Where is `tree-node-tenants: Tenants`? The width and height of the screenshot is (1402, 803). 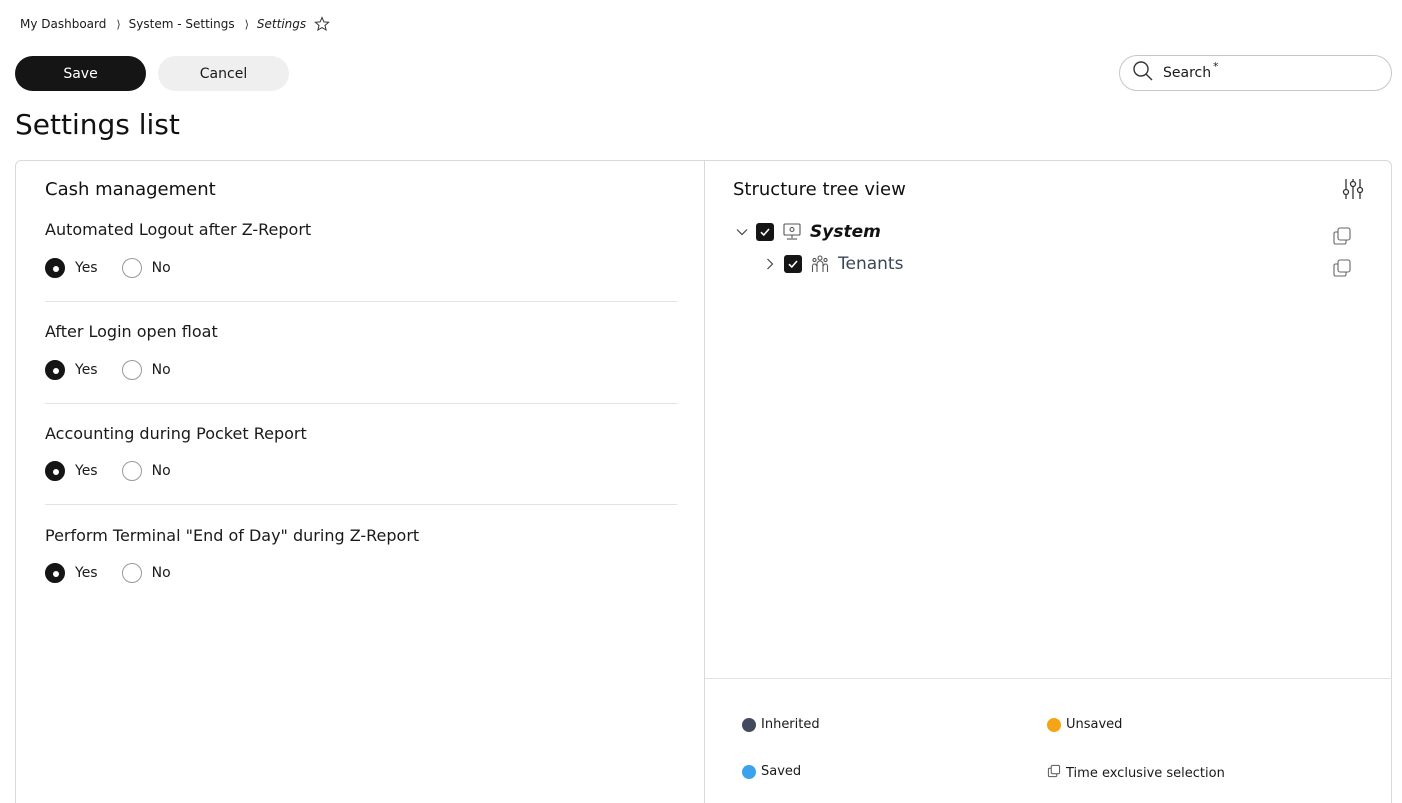
tree-node-tenants: Tenants is located at coordinates (833, 264).